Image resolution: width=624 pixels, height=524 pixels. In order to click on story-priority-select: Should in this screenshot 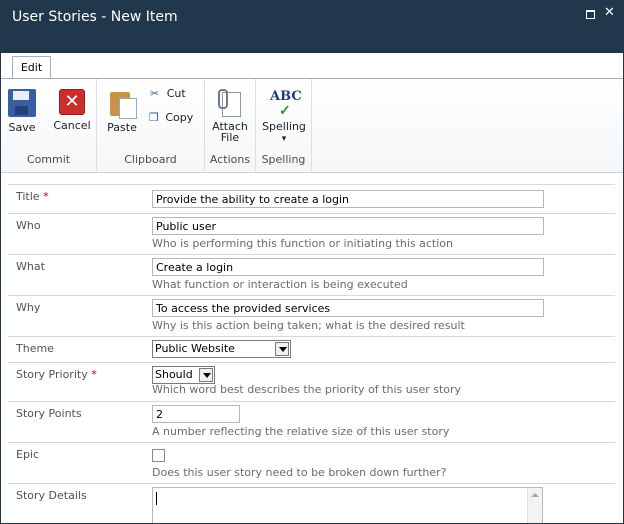, I will do `click(183, 375)`.